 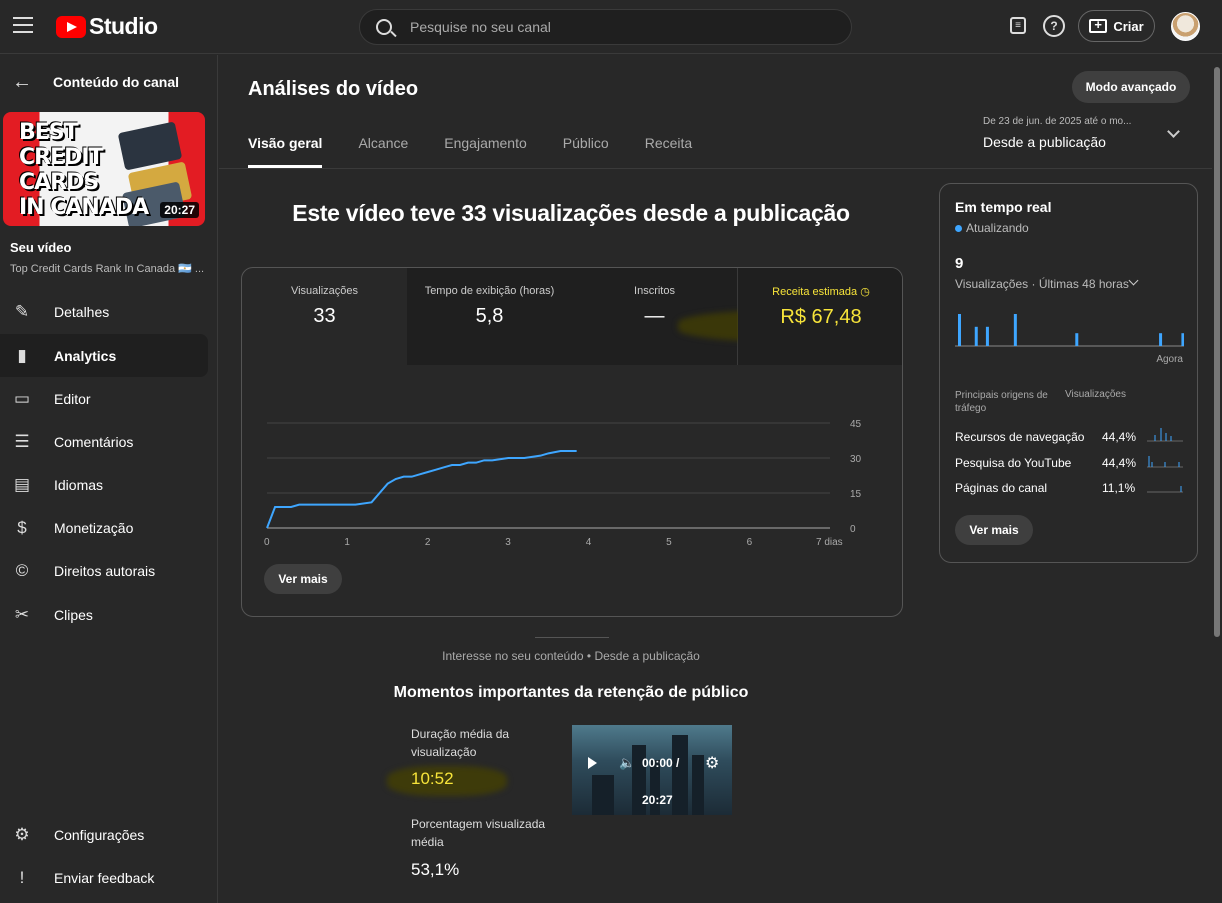 I want to click on player-time: 00:00 /, so click(x=661, y=763).